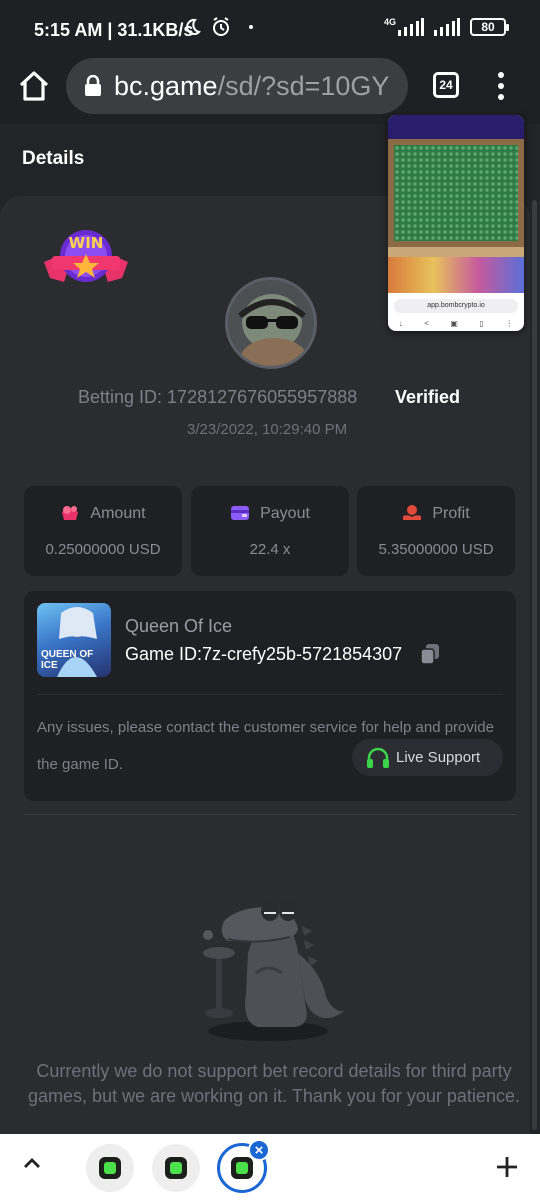  I want to click on divider, so click(270, 694).